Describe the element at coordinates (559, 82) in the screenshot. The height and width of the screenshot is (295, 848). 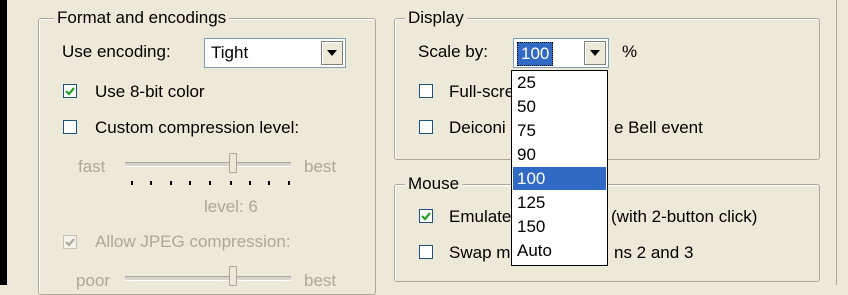
I see `scale-option: 25` at that location.